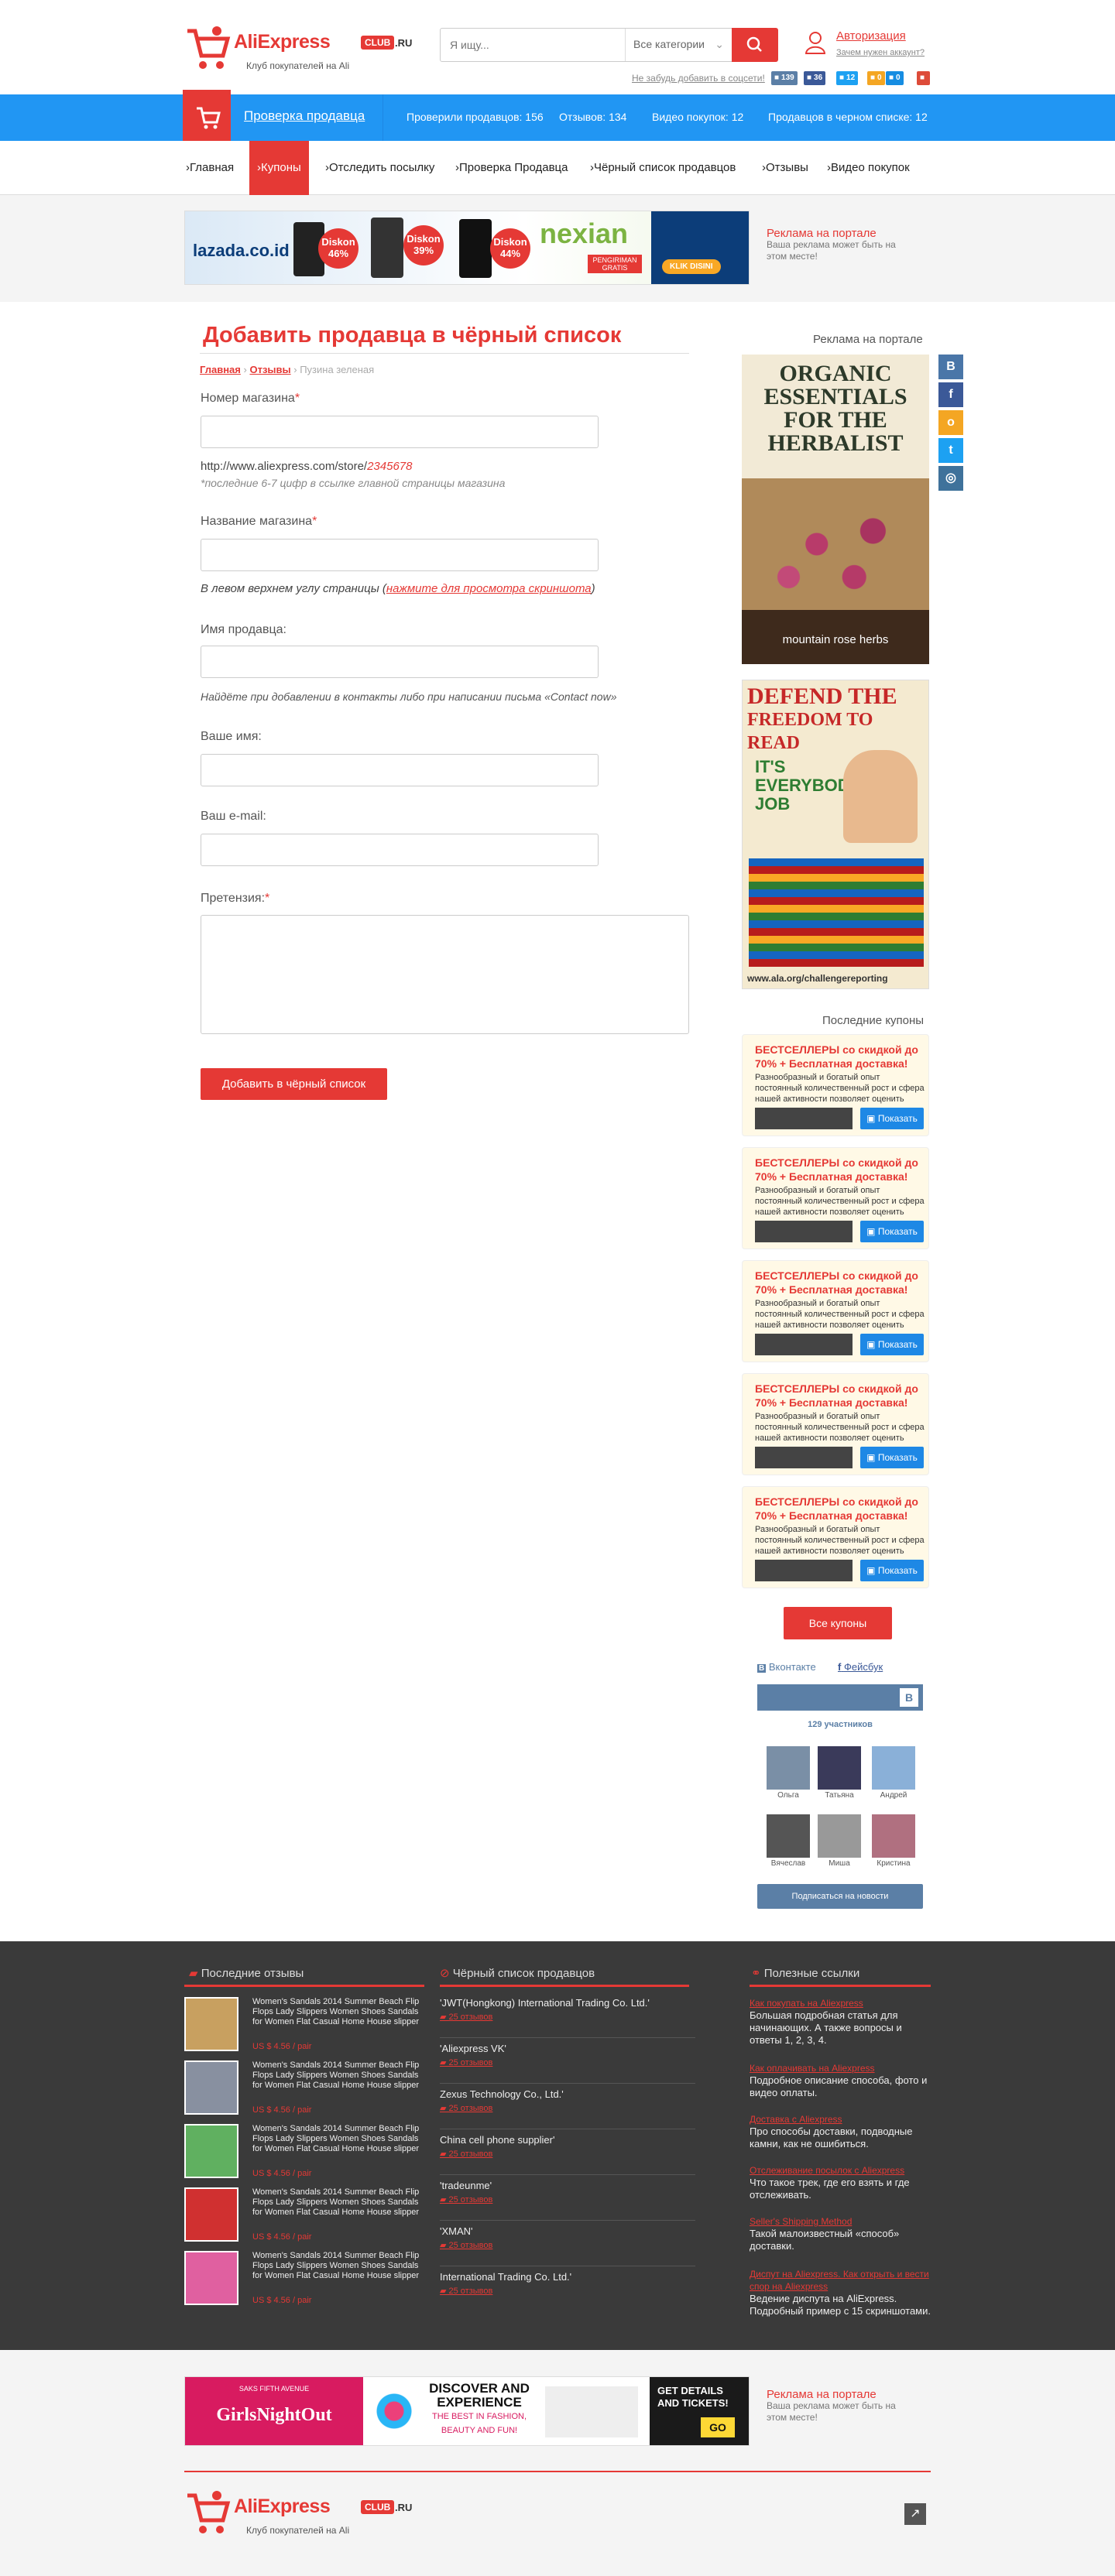  Describe the element at coordinates (840, 2068) in the screenshot. I see `useful-link: Как оплачивать на Aliexpress` at that location.